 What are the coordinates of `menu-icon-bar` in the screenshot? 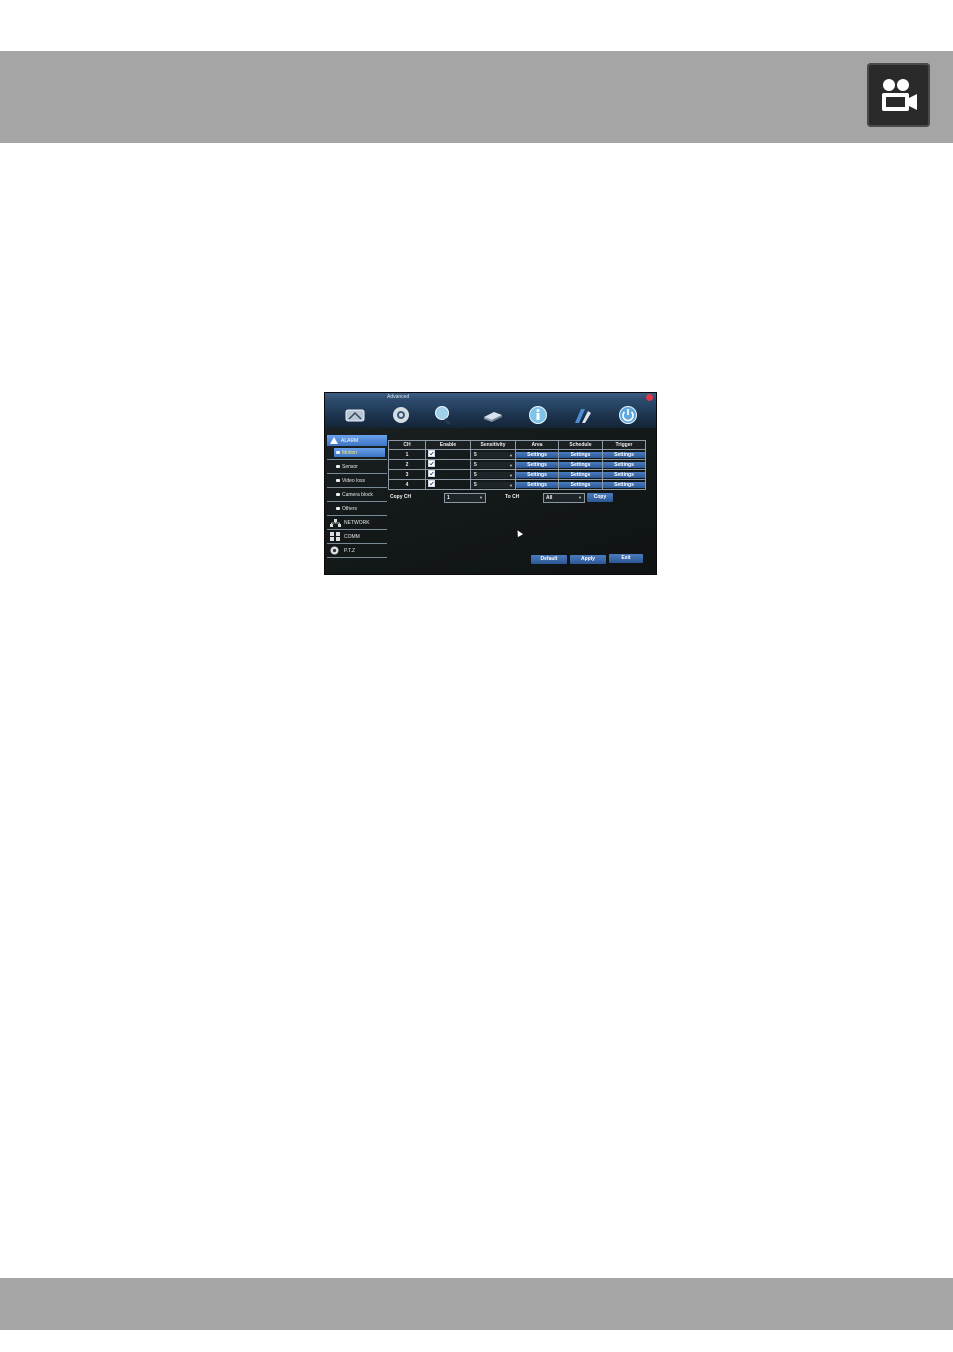 It's located at (490, 415).